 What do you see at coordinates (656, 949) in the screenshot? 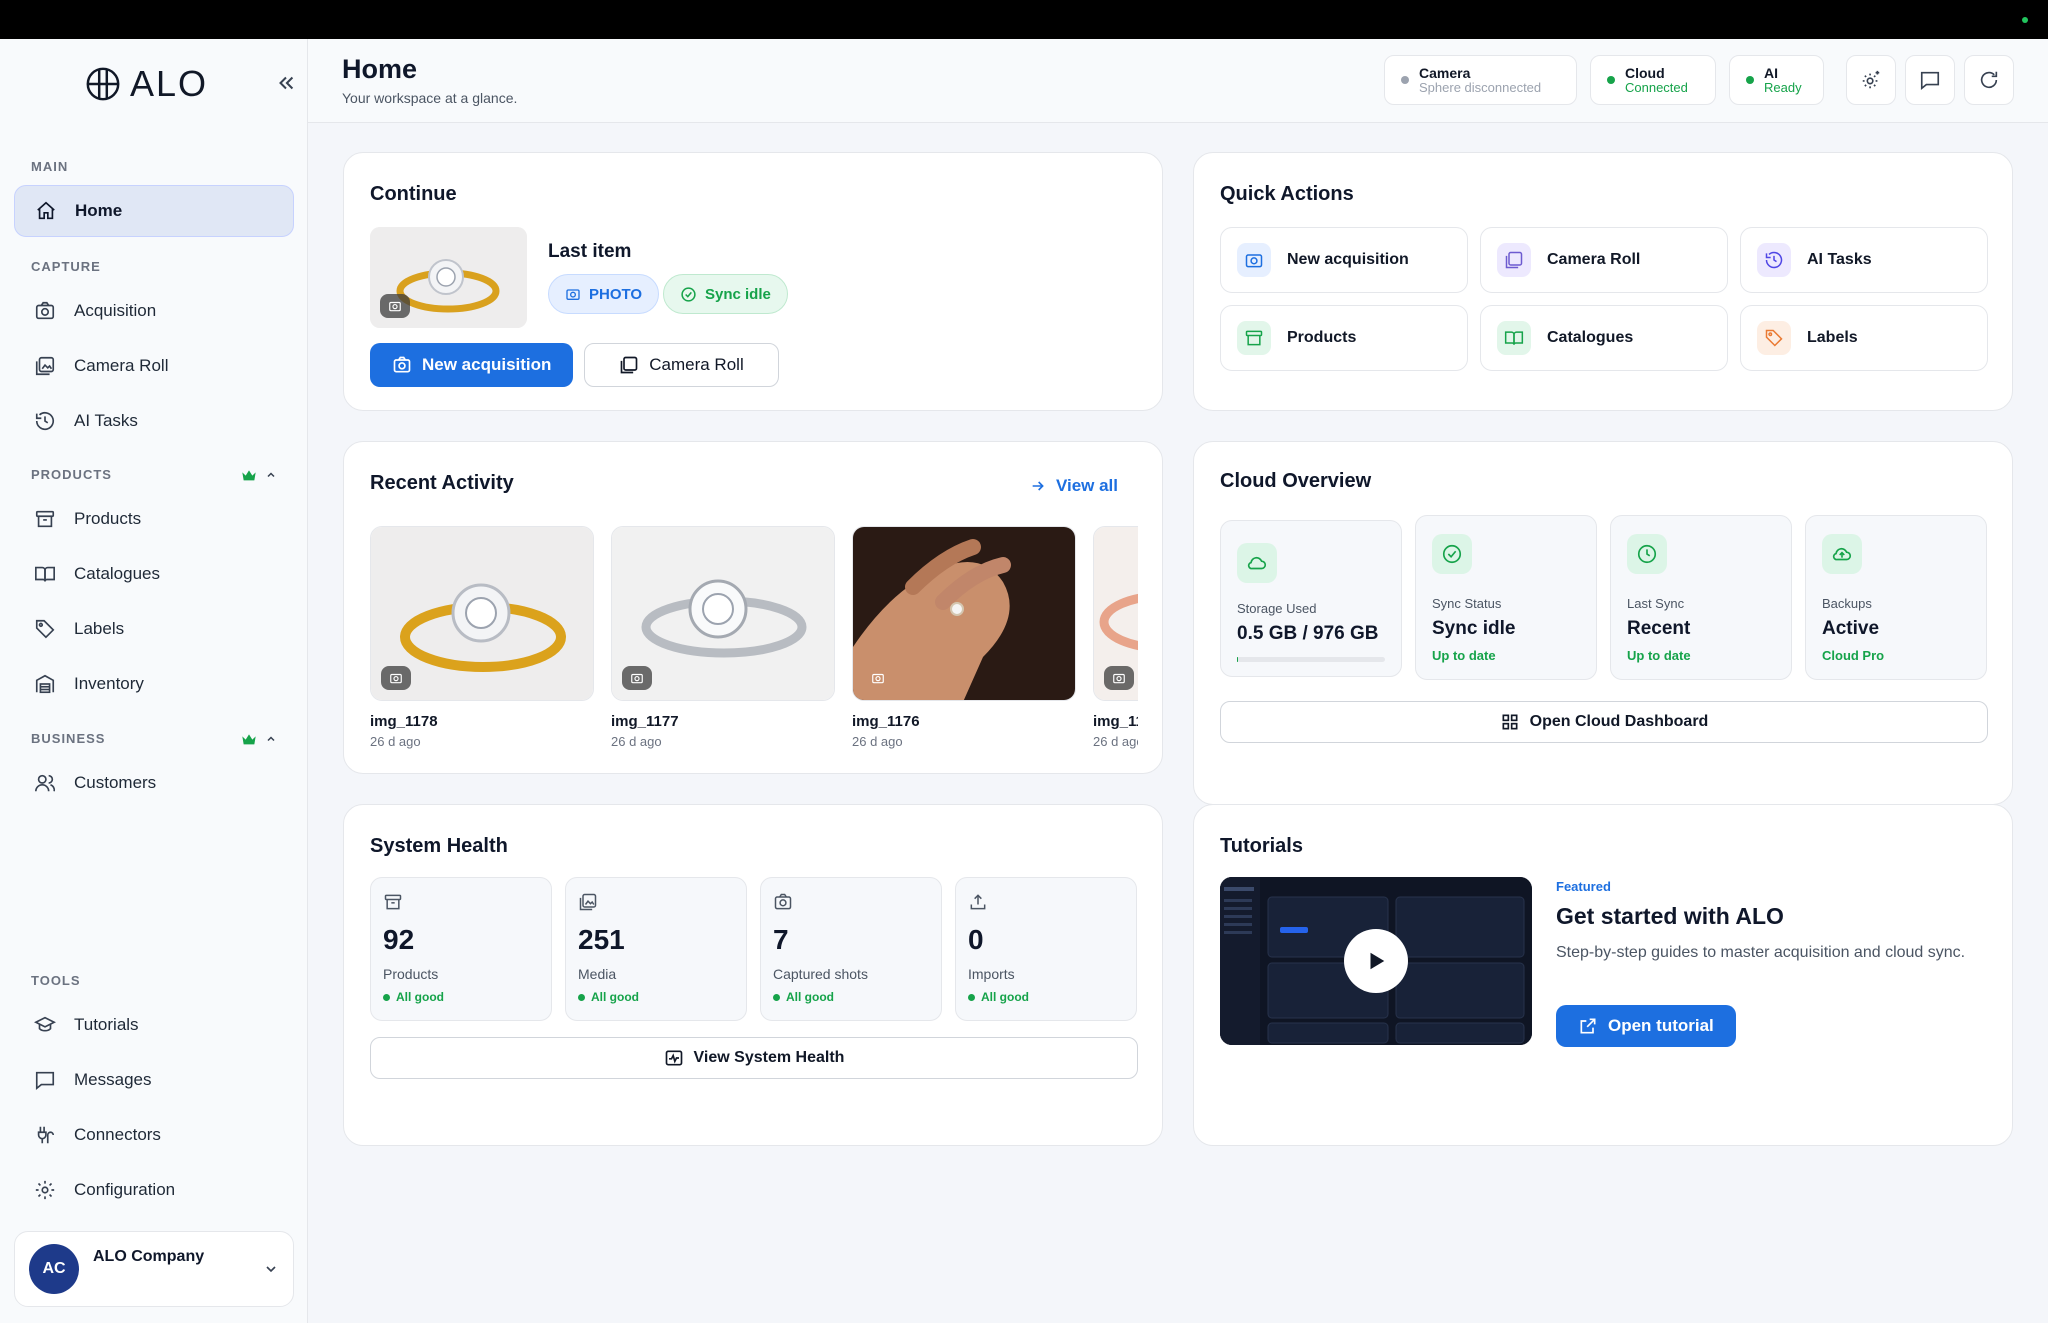
I see `metric-media: 251 Media All good` at bounding box center [656, 949].